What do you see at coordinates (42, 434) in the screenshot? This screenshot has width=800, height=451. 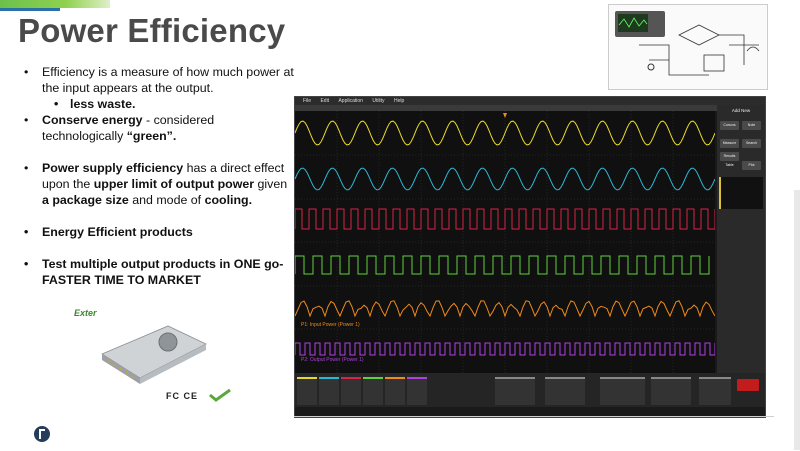 I see `company-logo-icon` at bounding box center [42, 434].